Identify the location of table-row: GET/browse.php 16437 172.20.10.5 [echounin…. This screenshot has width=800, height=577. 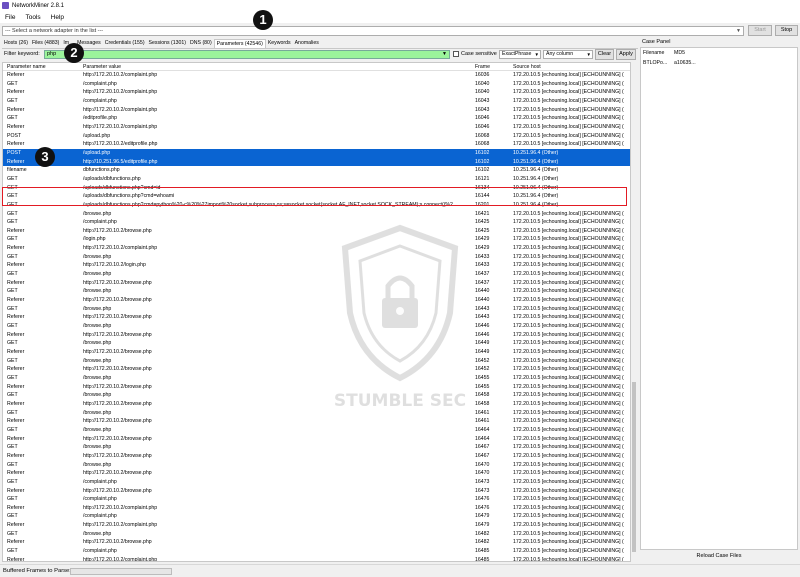
(316, 274).